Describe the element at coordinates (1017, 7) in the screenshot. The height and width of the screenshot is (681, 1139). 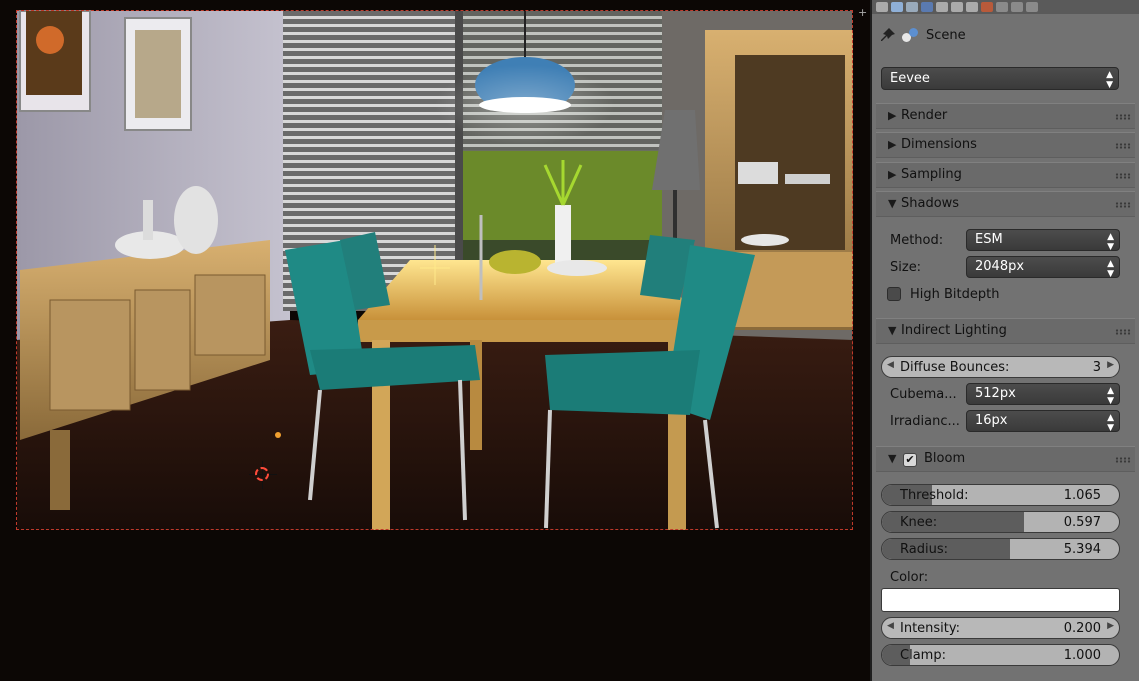
I see `physics-tab-icon` at that location.